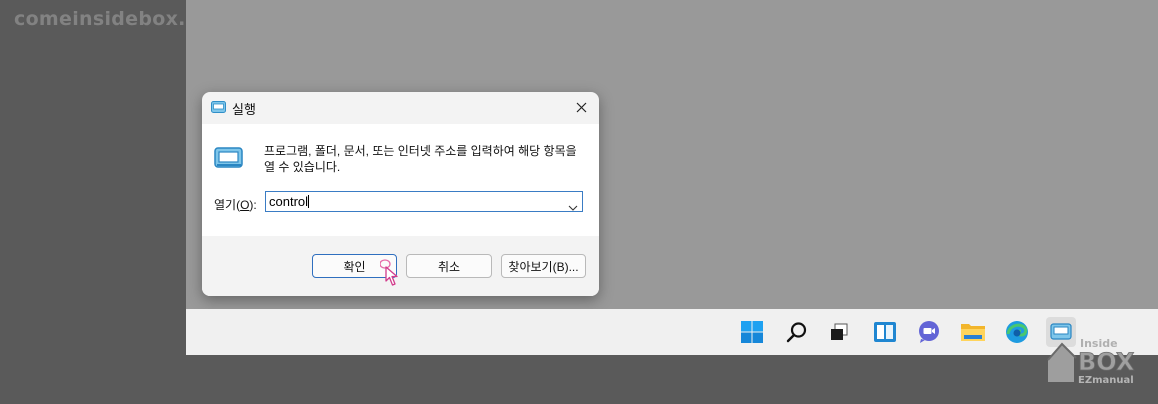 This screenshot has width=1158, height=404. Describe the element at coordinates (1106, 362) in the screenshot. I see `svg-text: BOX` at that location.